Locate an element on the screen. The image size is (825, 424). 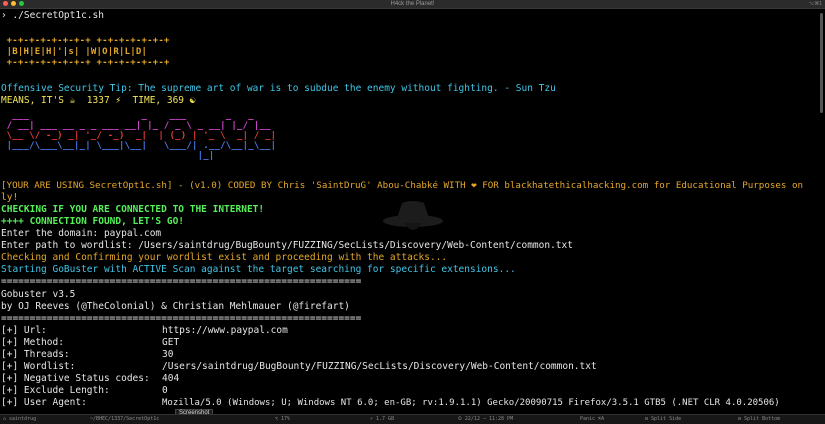
option-value: 0 is located at coordinates (165, 390).